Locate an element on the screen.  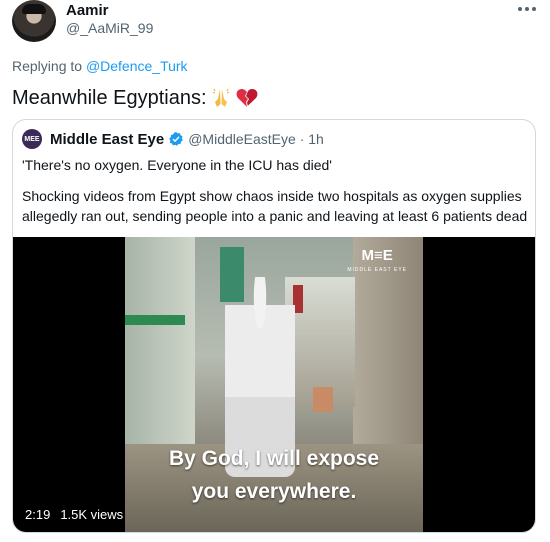
replying-prefix: Replying to is located at coordinates (47, 66).